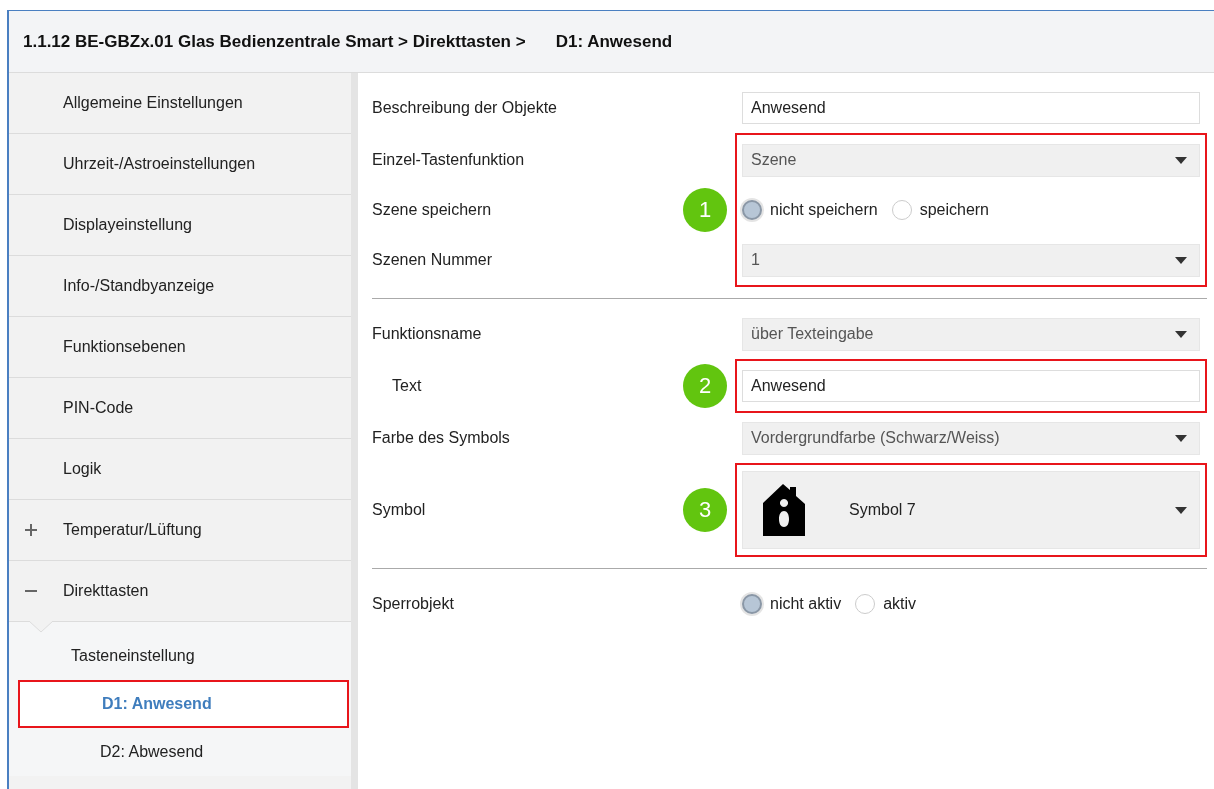 The width and height of the screenshot is (1214, 789). I want to click on callout-number: 2, so click(705, 386).